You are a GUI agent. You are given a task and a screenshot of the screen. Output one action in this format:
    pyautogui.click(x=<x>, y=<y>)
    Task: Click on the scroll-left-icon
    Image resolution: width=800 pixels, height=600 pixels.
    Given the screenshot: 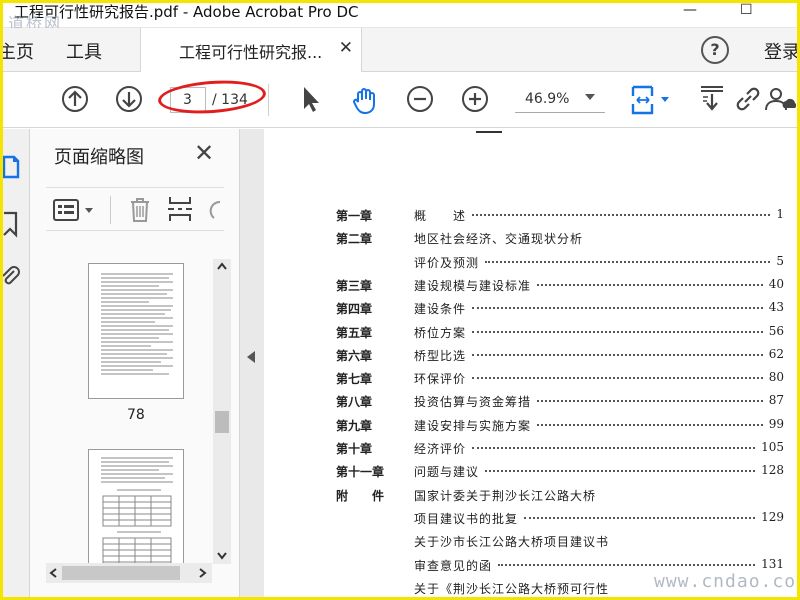 What is the action you would take?
    pyautogui.click(x=53, y=573)
    